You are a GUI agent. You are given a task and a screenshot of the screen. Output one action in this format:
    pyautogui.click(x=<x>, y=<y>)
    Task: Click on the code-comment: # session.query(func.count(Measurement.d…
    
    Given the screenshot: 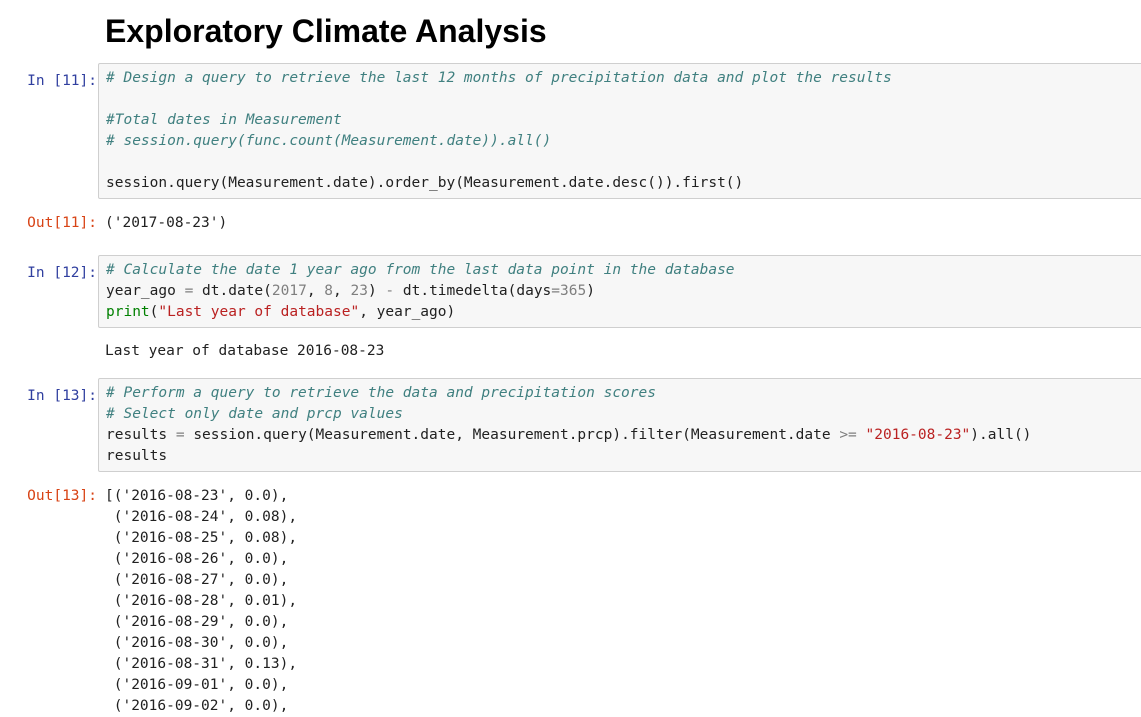 What is the action you would take?
    pyautogui.click(x=329, y=141)
    